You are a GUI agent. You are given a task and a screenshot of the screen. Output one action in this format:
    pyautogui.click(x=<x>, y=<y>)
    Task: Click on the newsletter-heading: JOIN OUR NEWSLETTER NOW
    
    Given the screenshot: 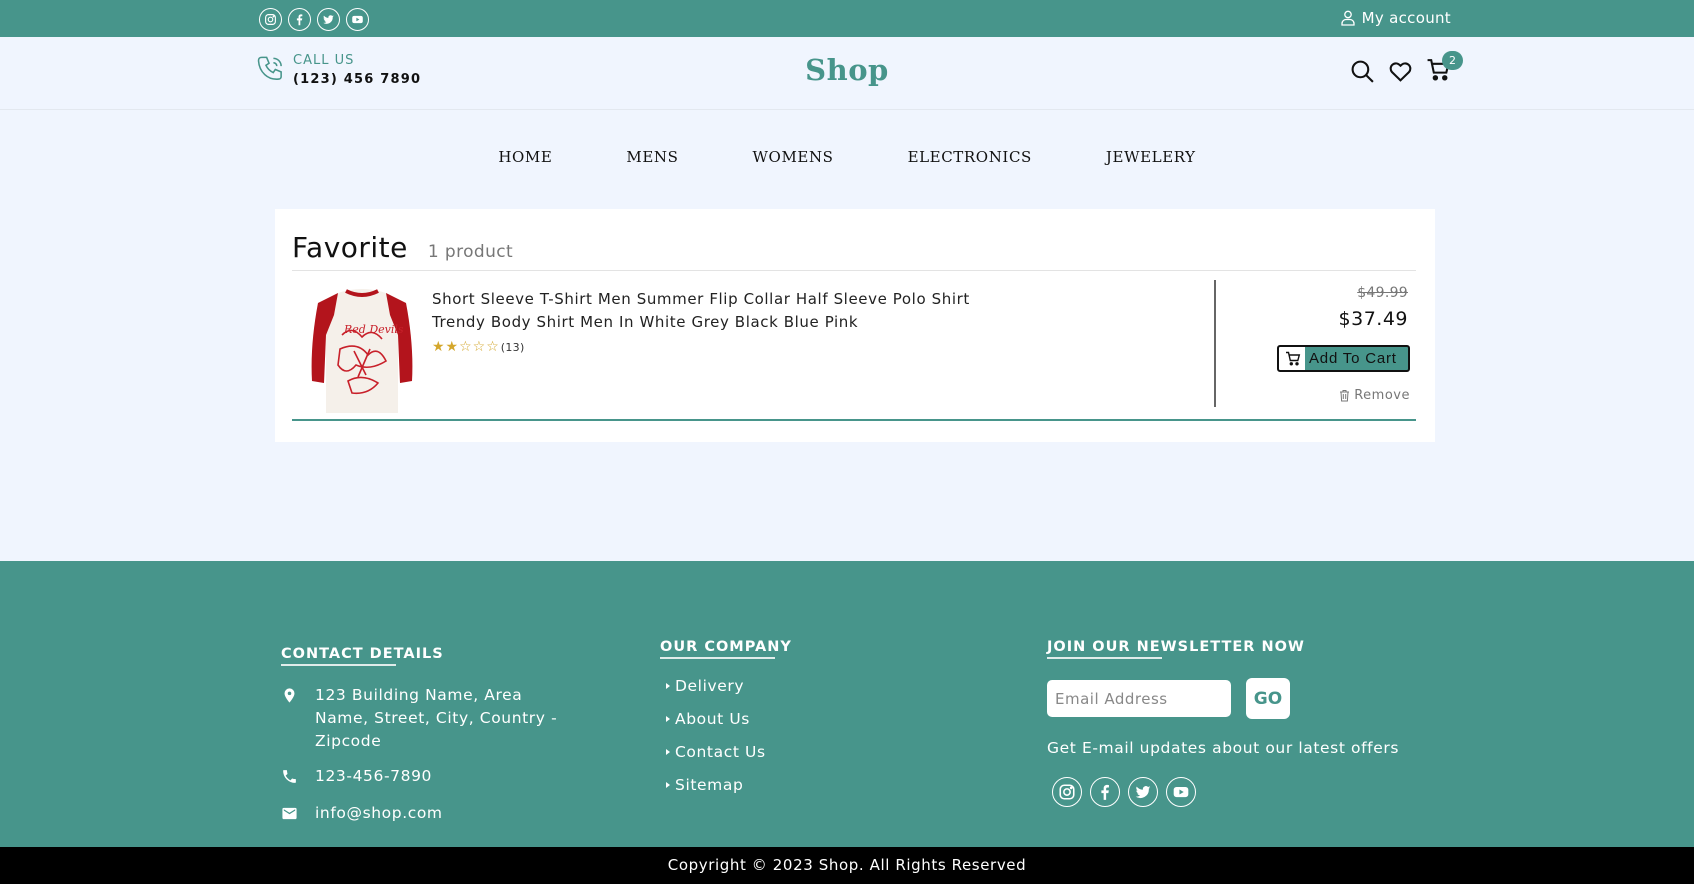 What is the action you would take?
    pyautogui.click(x=1223, y=649)
    